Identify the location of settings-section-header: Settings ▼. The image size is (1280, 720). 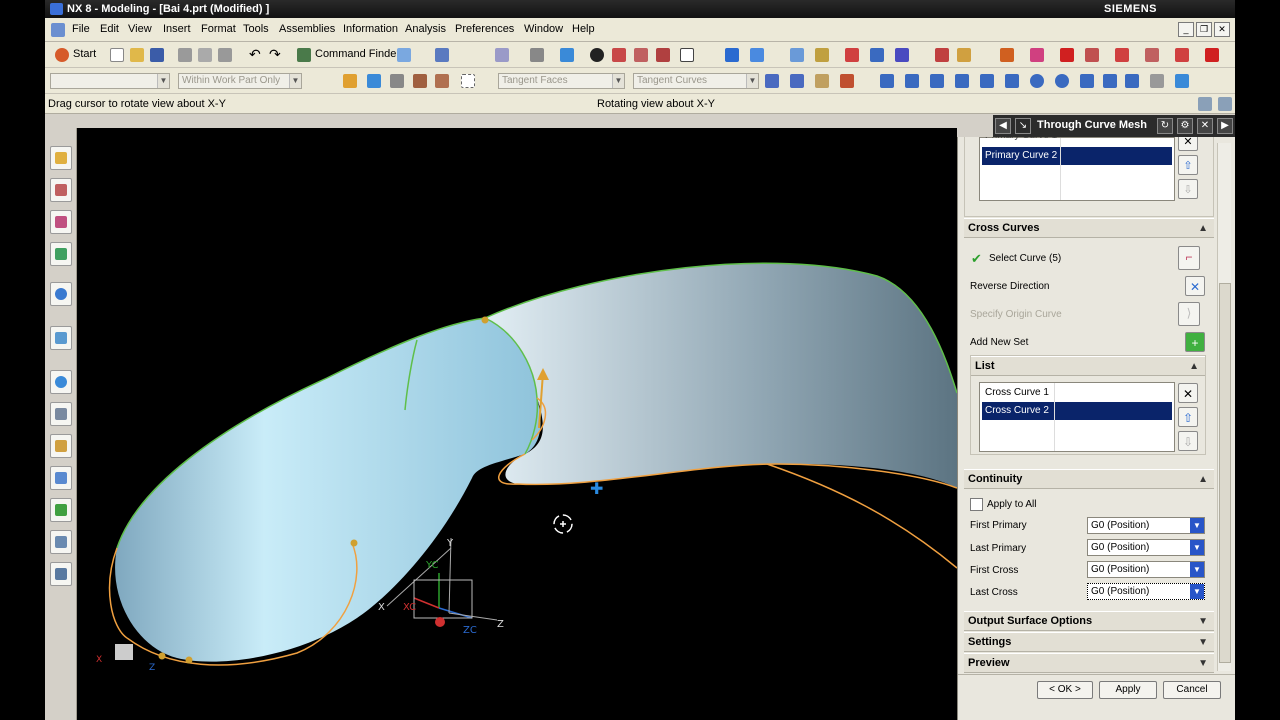
(1089, 642).